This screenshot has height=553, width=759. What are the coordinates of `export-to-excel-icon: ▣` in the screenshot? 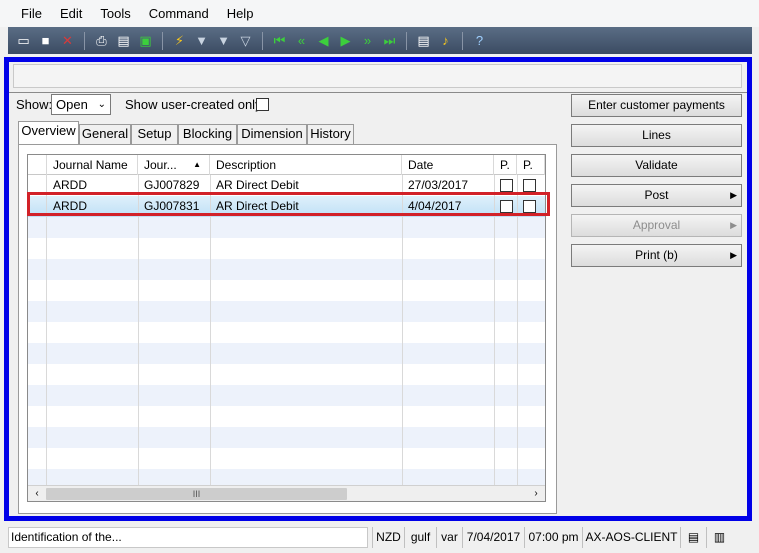 It's located at (145, 40).